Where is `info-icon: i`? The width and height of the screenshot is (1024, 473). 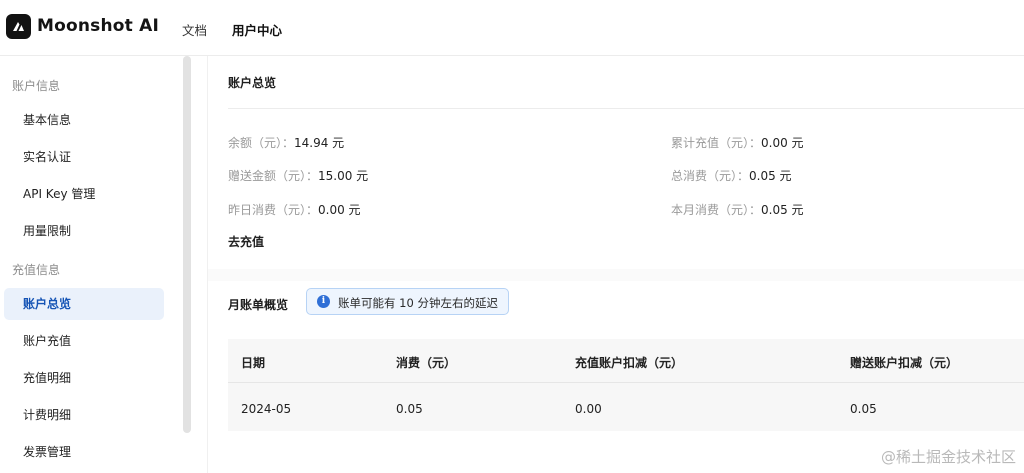 info-icon: i is located at coordinates (323, 301).